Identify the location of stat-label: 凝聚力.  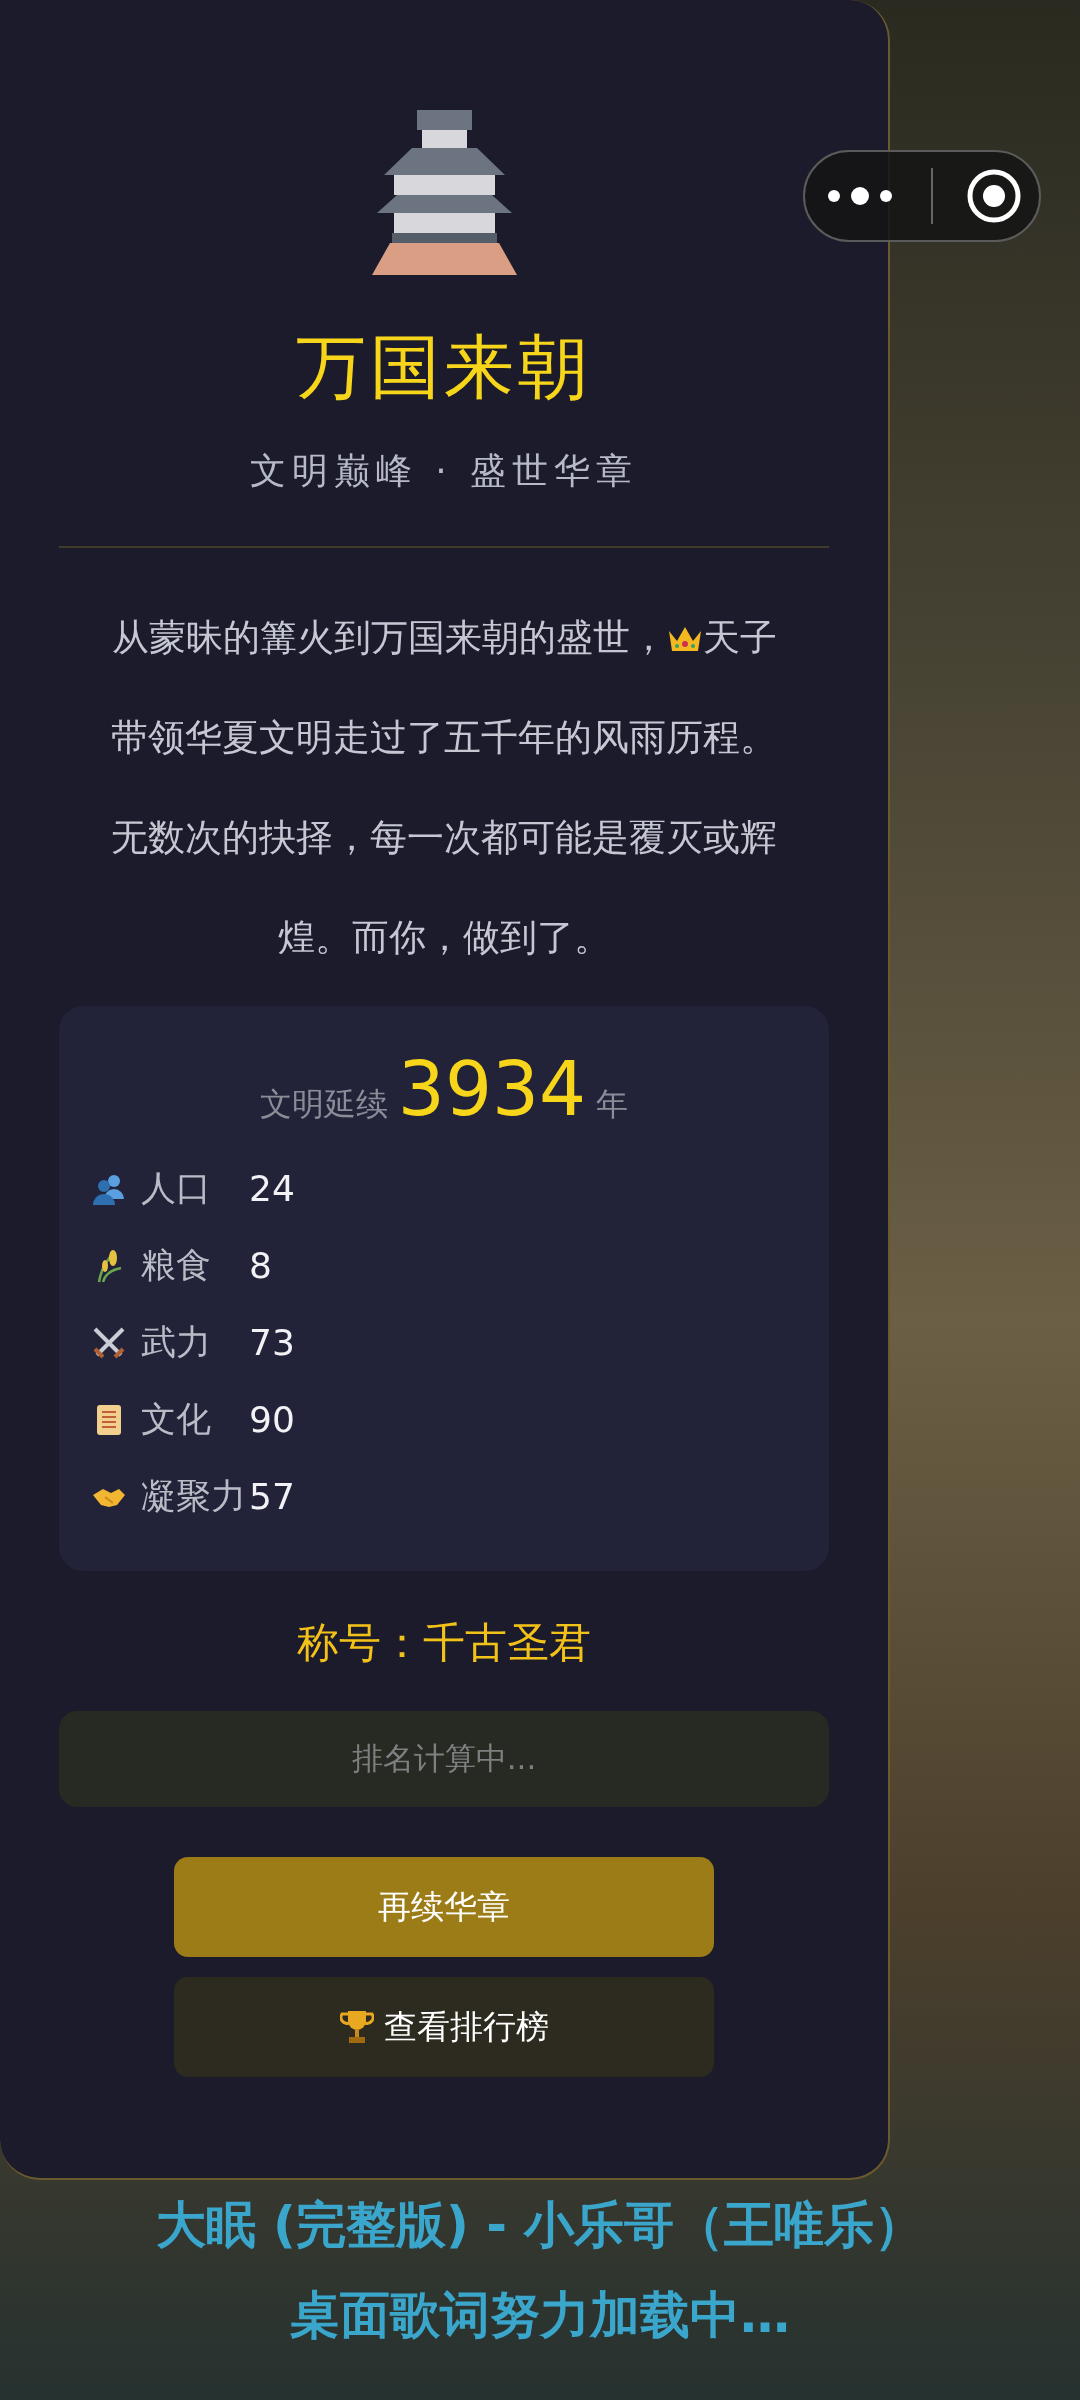
(194, 1496).